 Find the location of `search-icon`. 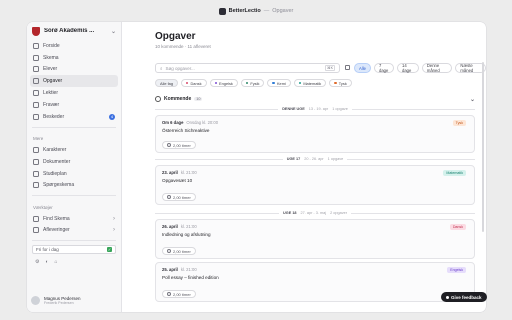

search-icon is located at coordinates (36, 218).